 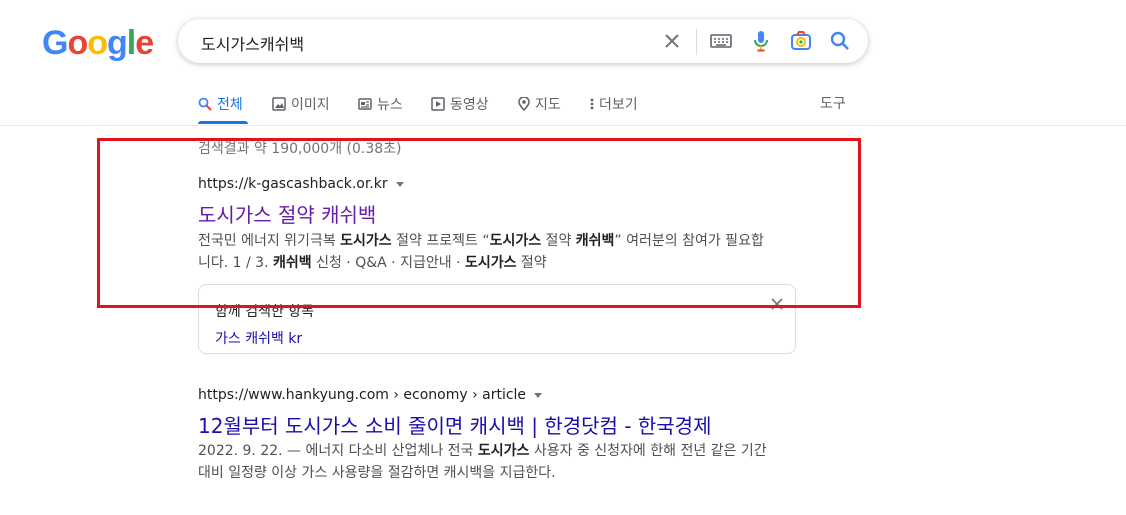 I want to click on chevron-down-icon, so click(x=538, y=395).